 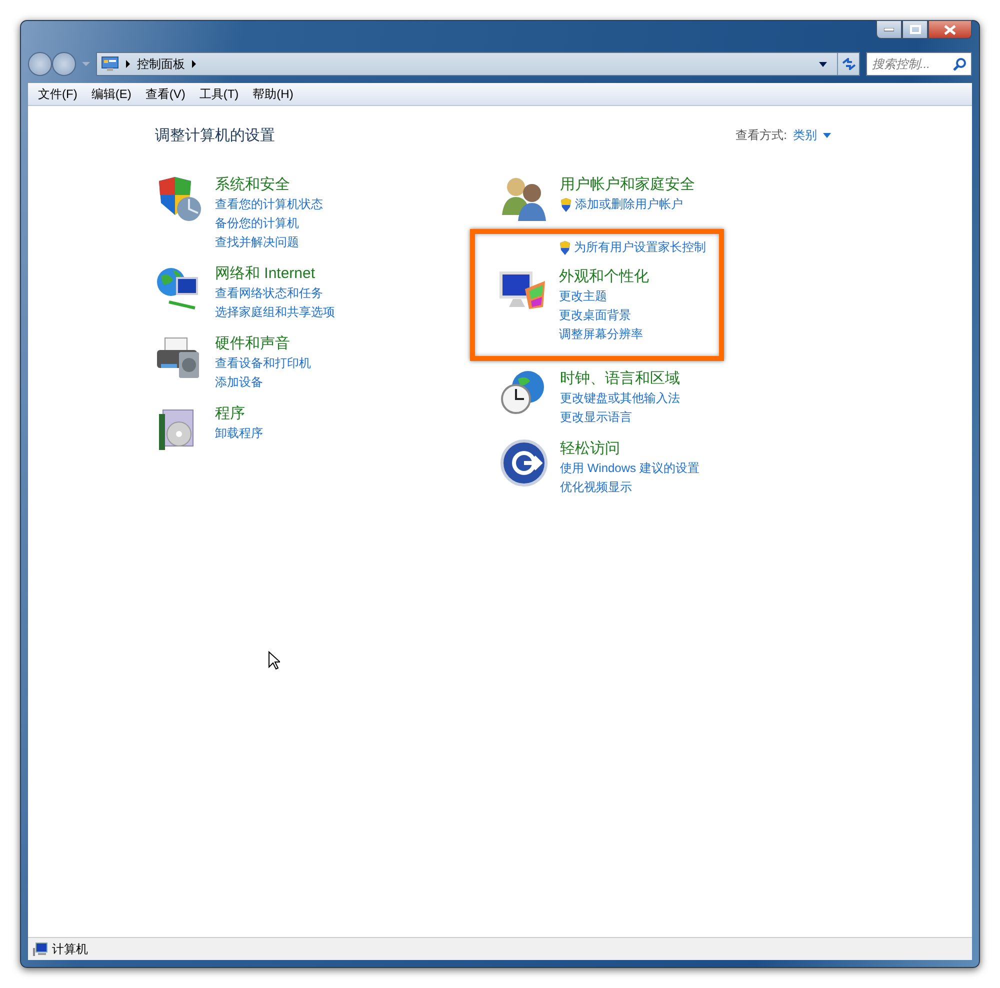 What do you see at coordinates (275, 293) in the screenshot?
I see `link: 查看网络状态和任务` at bounding box center [275, 293].